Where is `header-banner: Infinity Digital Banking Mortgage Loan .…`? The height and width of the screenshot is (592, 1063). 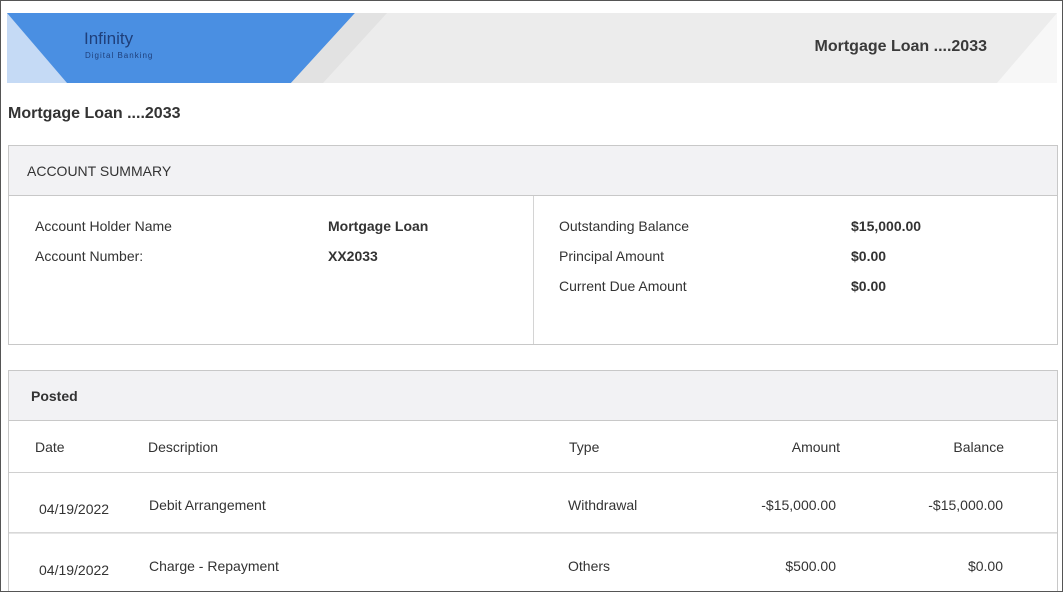 header-banner: Infinity Digital Banking Mortgage Loan .… is located at coordinates (532, 48).